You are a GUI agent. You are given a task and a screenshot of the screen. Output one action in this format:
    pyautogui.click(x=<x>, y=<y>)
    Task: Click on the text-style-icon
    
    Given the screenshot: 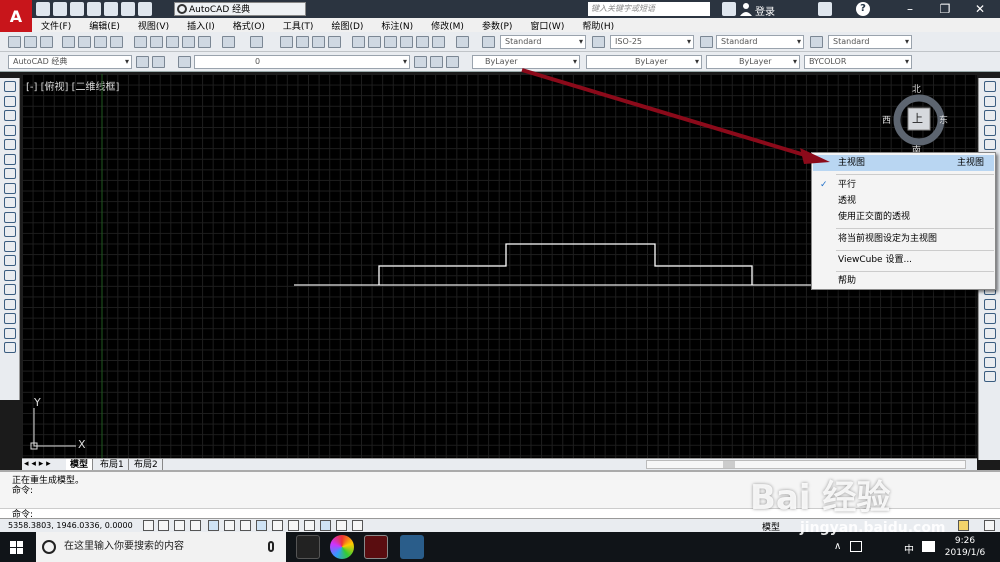 What is the action you would take?
    pyautogui.click(x=488, y=42)
    